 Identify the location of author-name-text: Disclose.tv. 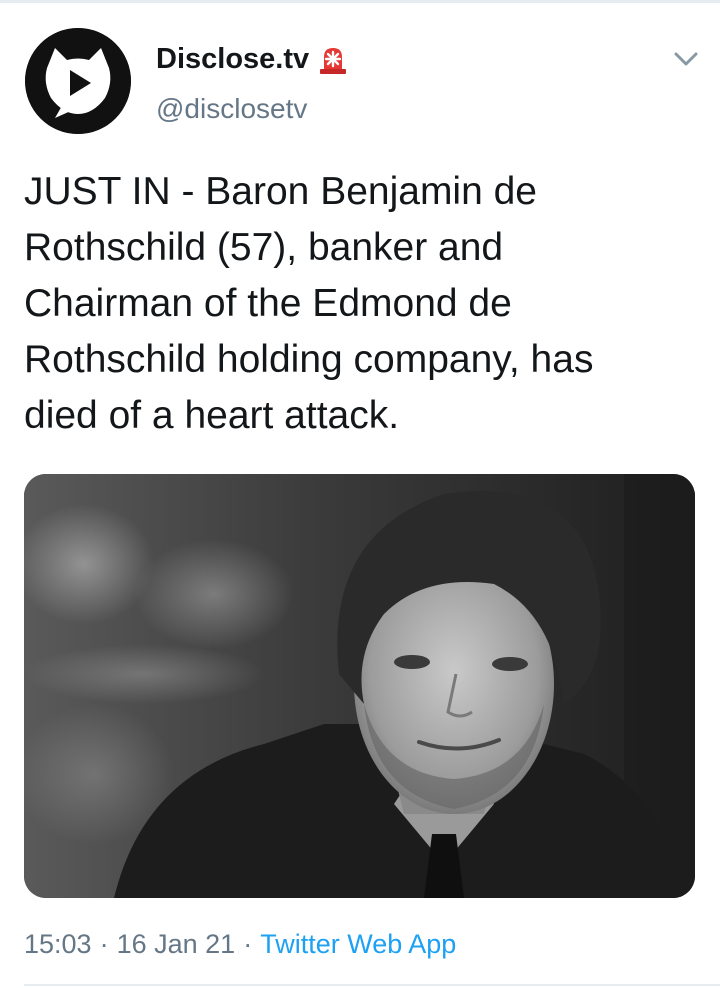
(232, 59).